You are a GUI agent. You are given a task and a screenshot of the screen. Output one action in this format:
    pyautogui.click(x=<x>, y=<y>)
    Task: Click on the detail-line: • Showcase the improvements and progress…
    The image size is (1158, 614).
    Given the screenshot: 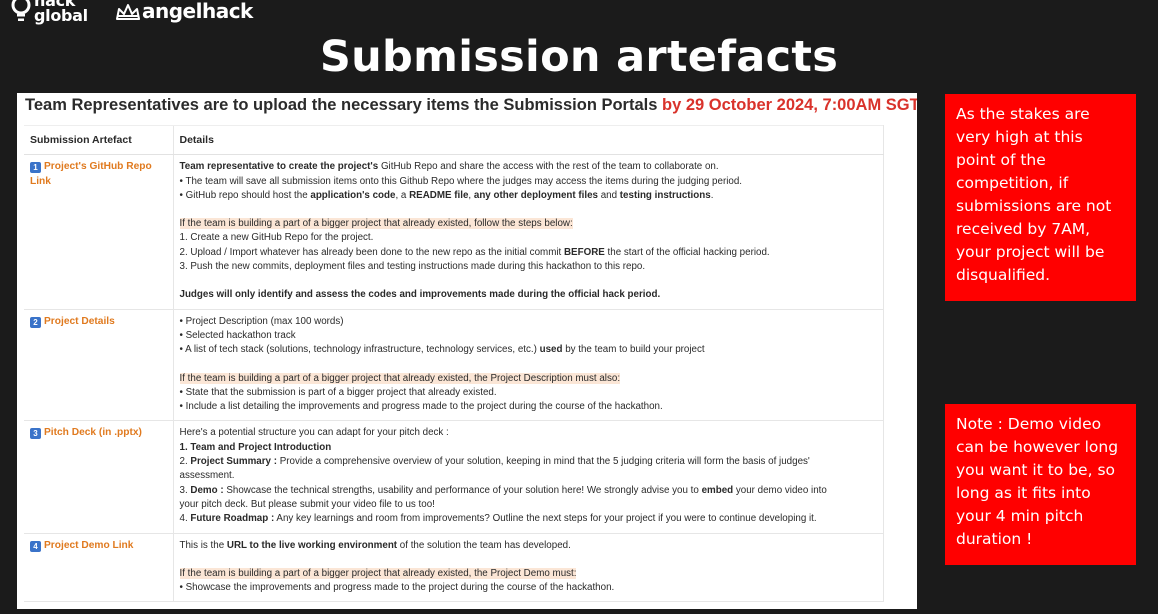 What is the action you would take?
    pyautogui.click(x=397, y=588)
    